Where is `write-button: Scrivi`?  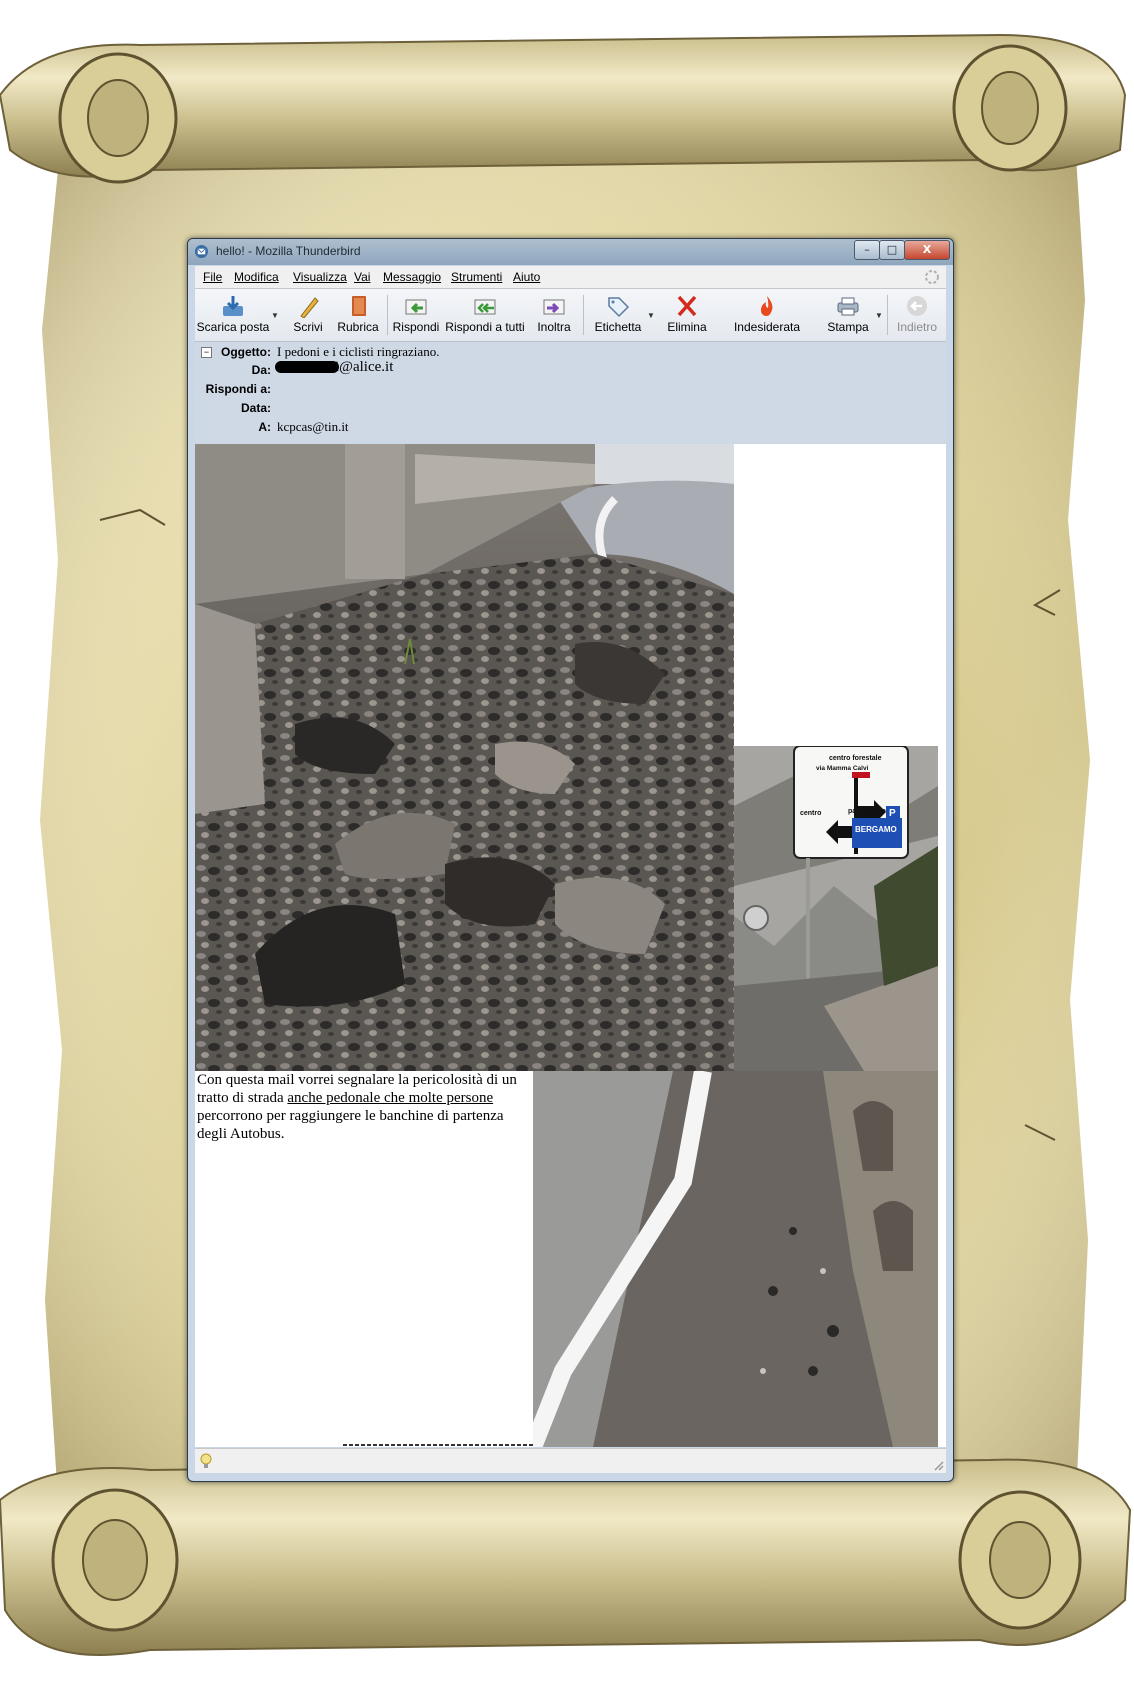 write-button: Scrivi is located at coordinates (308, 315).